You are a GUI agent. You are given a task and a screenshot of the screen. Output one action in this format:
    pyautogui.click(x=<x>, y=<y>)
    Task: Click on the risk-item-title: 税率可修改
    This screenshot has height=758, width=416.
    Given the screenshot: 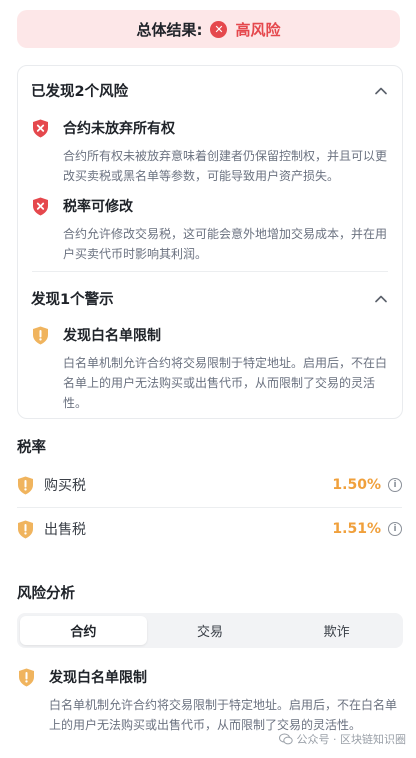 What is the action you would take?
    pyautogui.click(x=98, y=207)
    